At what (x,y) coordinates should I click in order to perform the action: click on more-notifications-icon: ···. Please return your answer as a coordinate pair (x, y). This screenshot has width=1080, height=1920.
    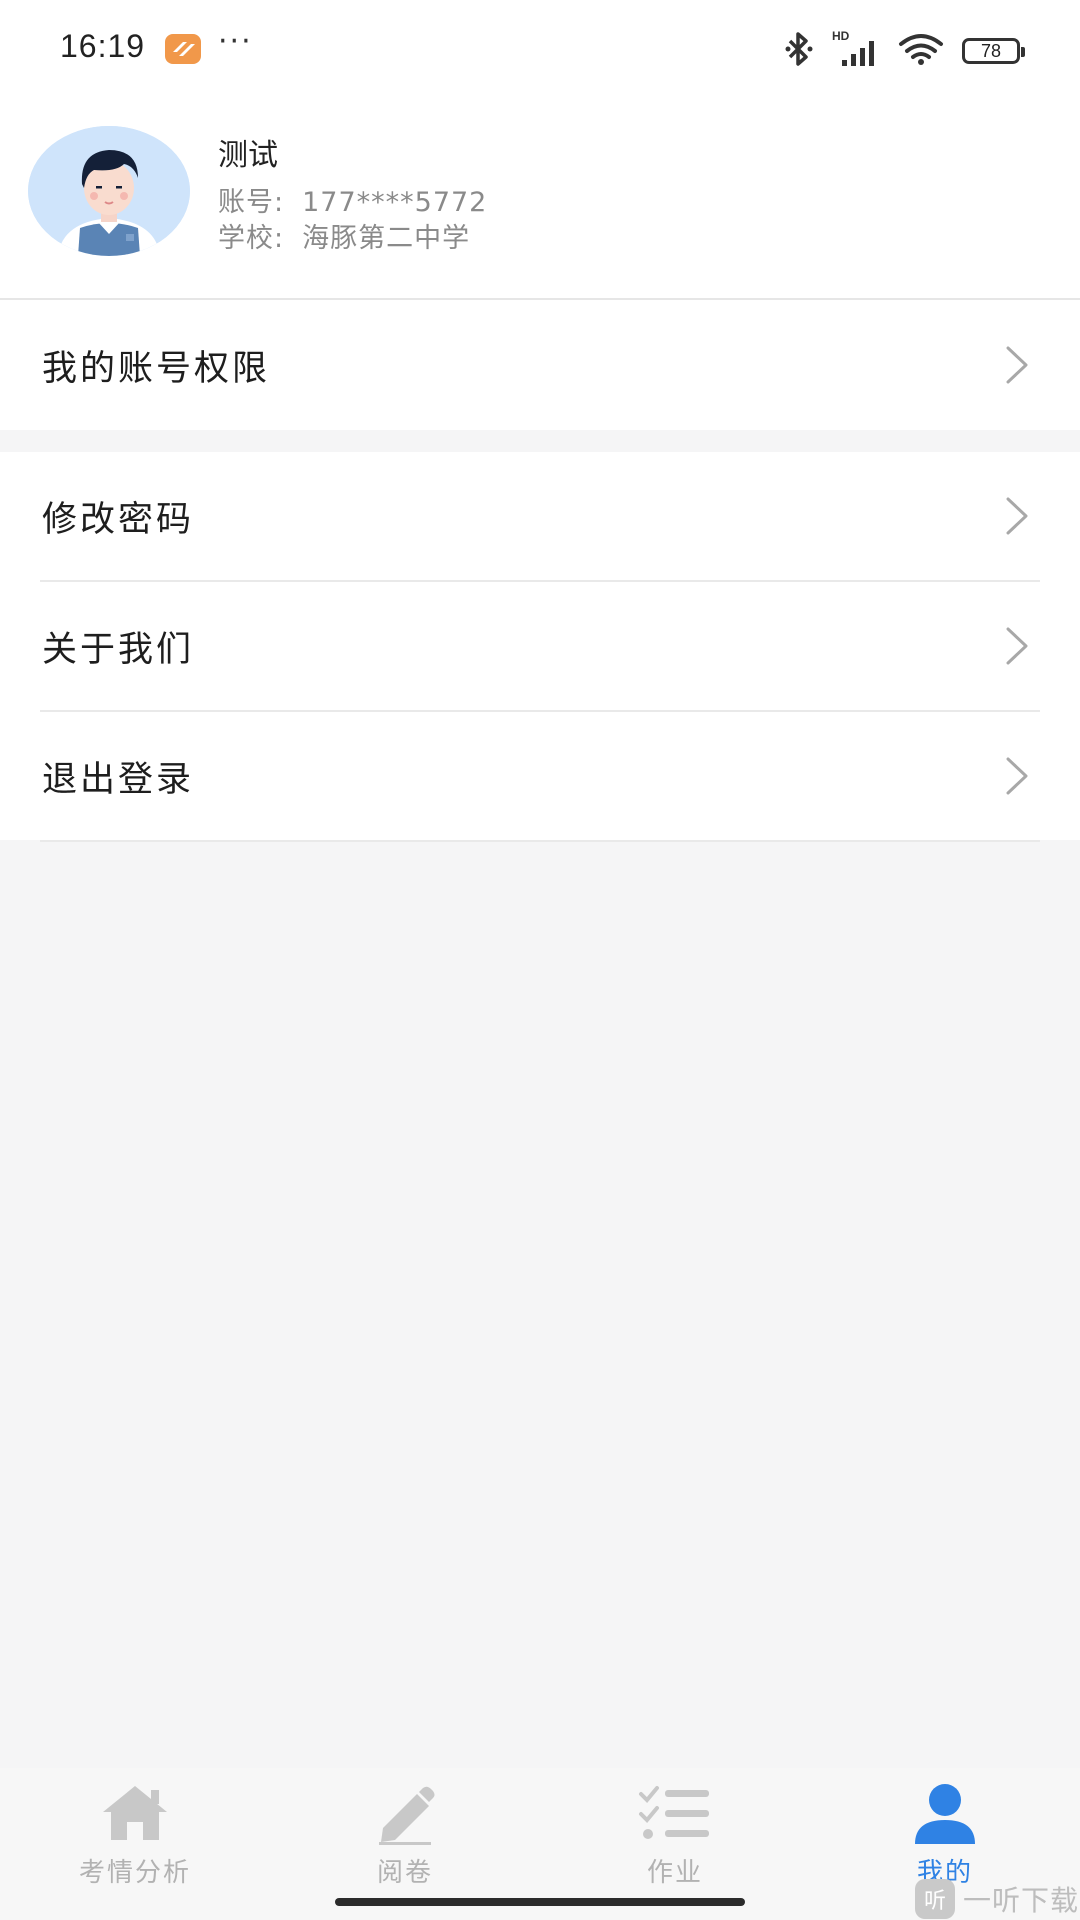
    Looking at the image, I should click on (235, 41).